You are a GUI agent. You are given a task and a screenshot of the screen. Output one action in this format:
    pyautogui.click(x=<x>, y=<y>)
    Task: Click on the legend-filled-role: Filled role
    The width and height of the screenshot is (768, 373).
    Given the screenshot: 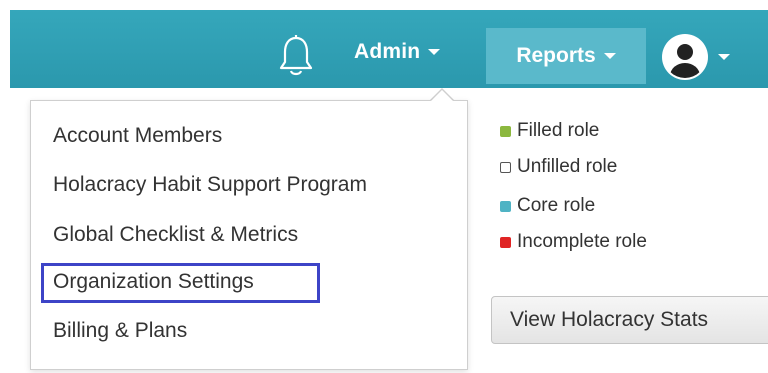 What is the action you would take?
    pyautogui.click(x=549, y=131)
    